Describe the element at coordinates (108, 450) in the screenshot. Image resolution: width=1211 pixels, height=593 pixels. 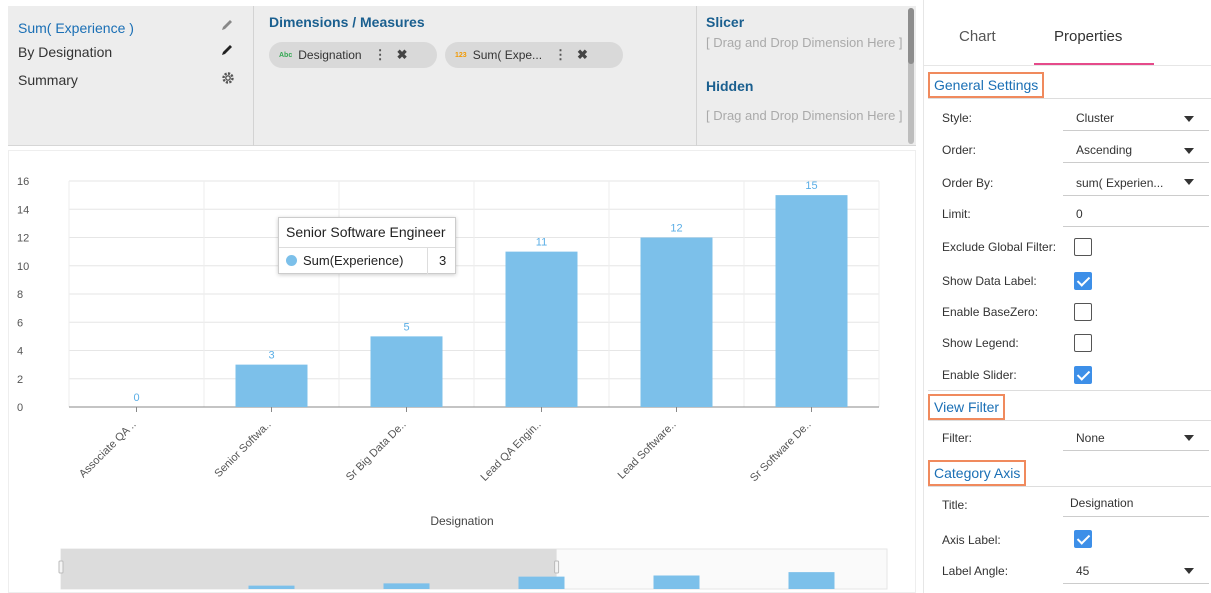
I see `x-tick-label: Associate QA ..` at that location.